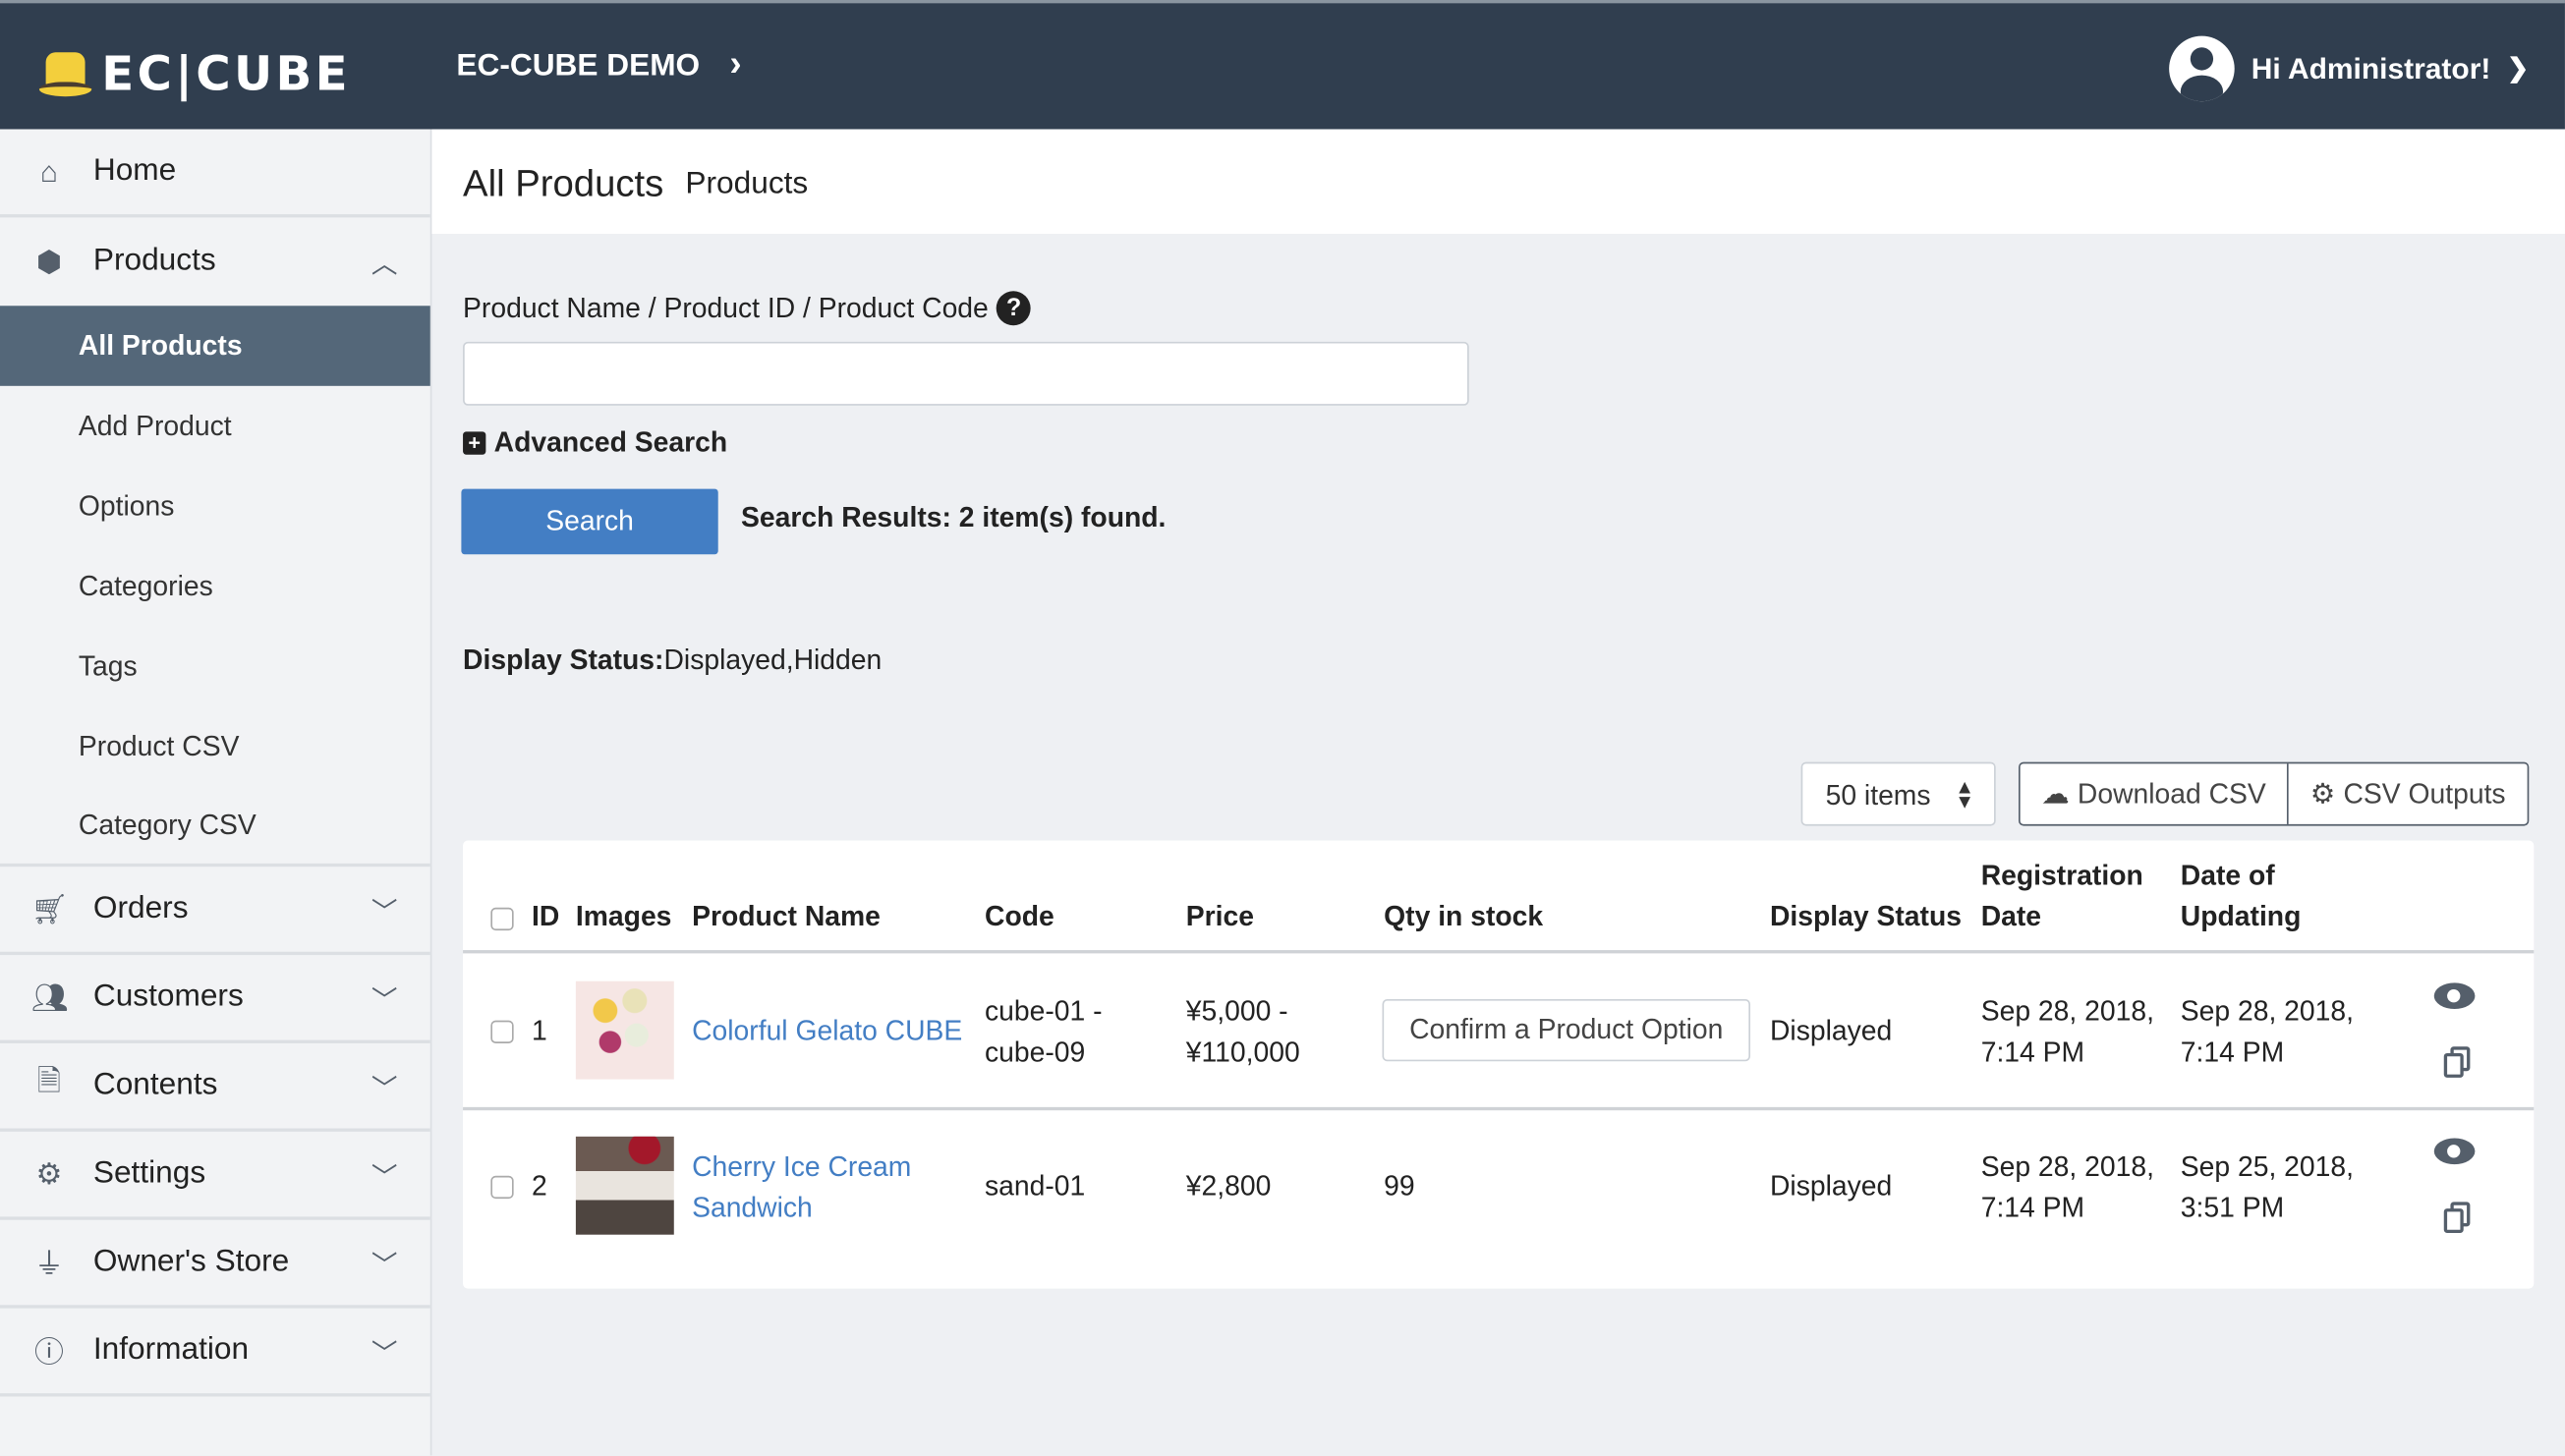 The width and height of the screenshot is (2565, 1456). What do you see at coordinates (2055, 793) in the screenshot?
I see `cloud-download-icon: ☁` at bounding box center [2055, 793].